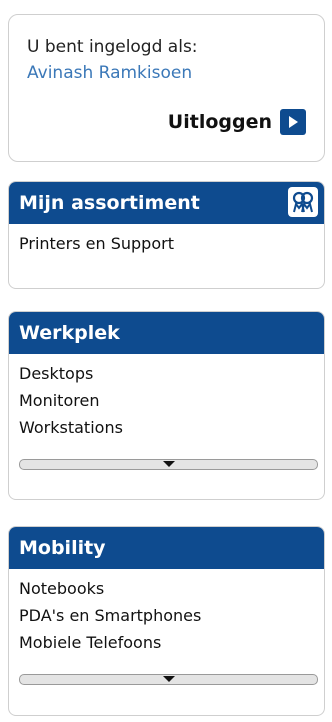  What do you see at coordinates (166, 548) in the screenshot?
I see `section-header: Mobility` at bounding box center [166, 548].